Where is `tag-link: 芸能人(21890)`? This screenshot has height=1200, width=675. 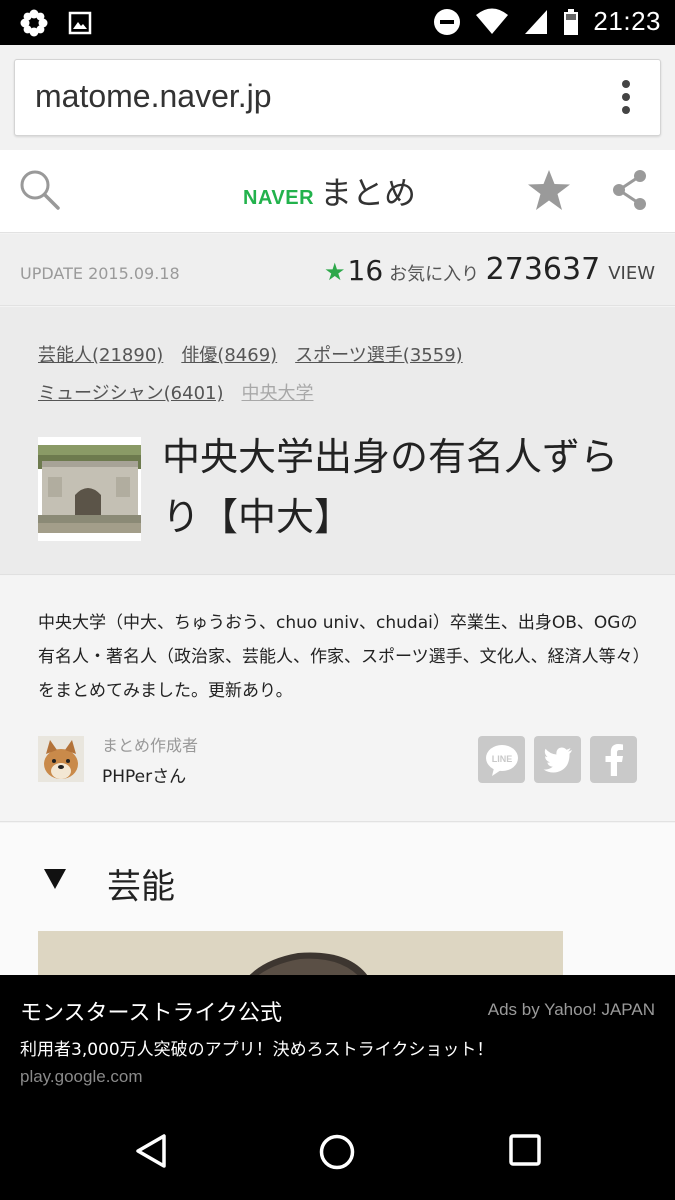 tag-link: 芸能人(21890) is located at coordinates (100, 354).